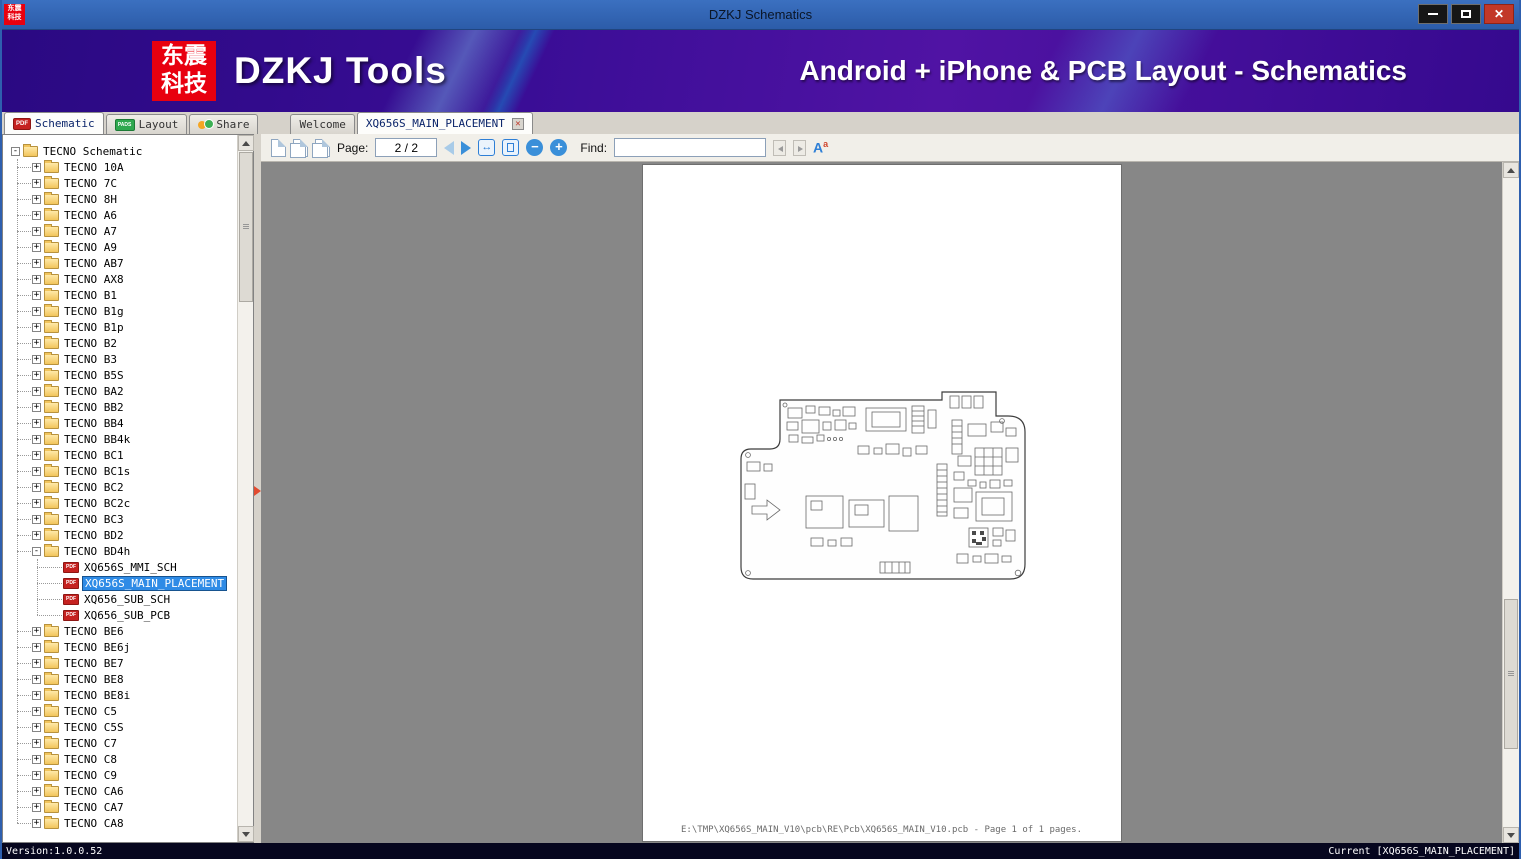  Describe the element at coordinates (94, 535) in the screenshot. I see `tree-item-label: TECNO BD2` at that location.